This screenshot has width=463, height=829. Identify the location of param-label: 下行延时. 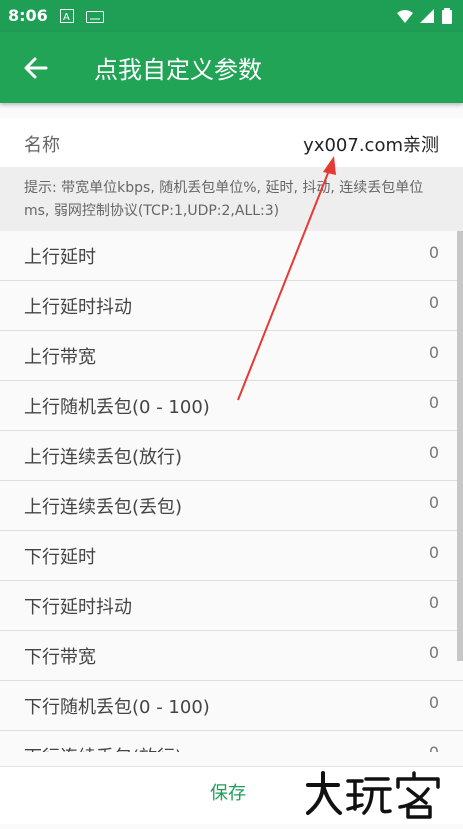
(60, 557).